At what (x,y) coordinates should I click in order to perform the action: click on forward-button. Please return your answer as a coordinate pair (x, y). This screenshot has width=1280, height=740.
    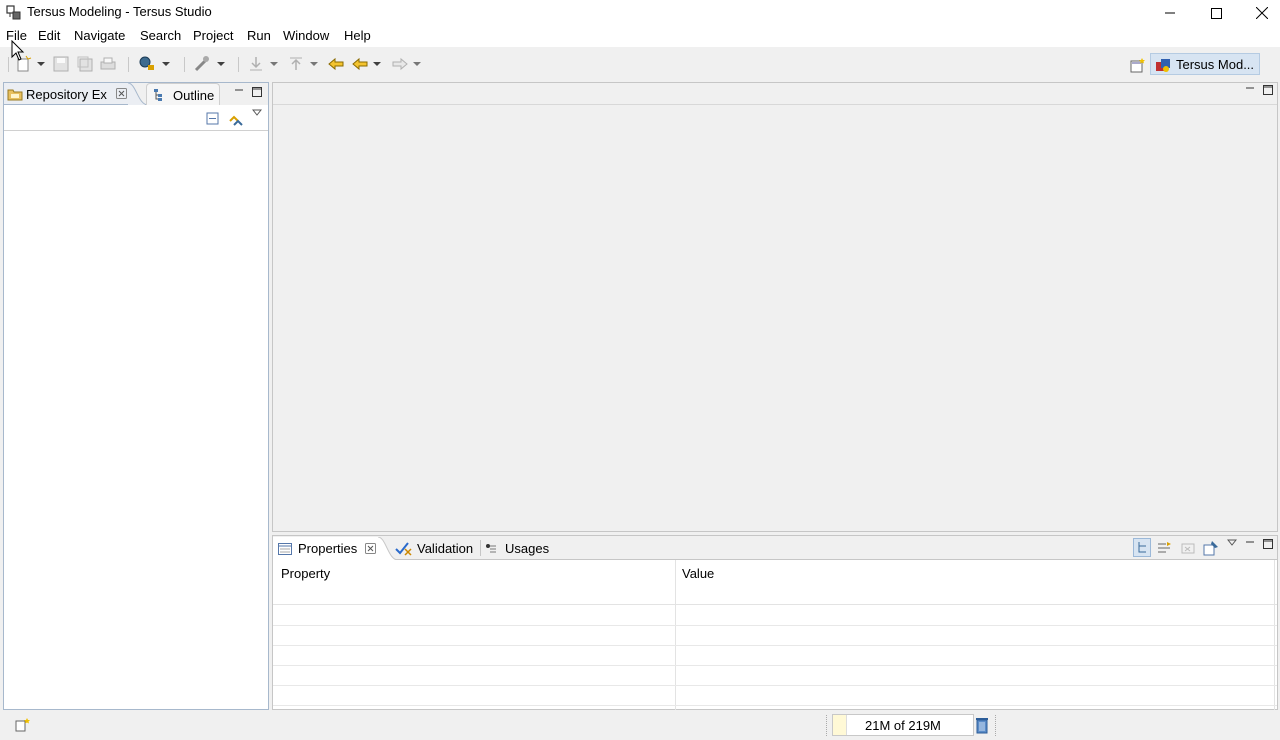
    Looking at the image, I should click on (406, 64).